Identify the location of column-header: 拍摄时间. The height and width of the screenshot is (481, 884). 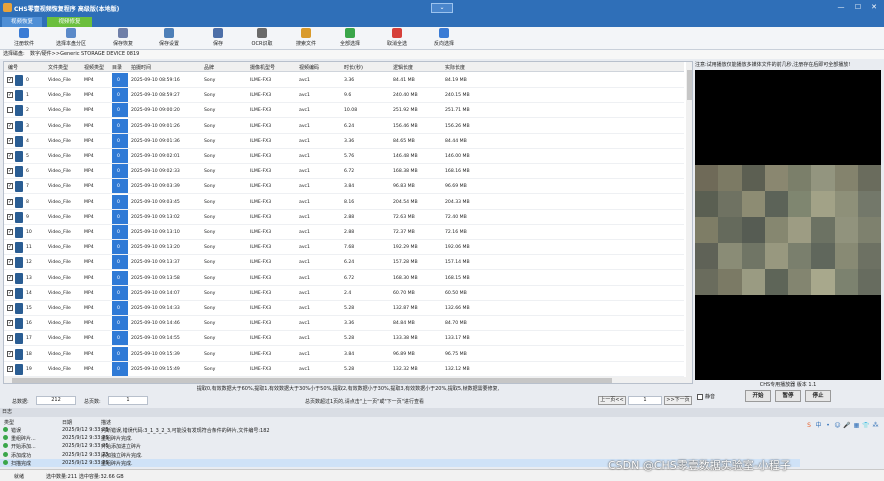
(141, 67).